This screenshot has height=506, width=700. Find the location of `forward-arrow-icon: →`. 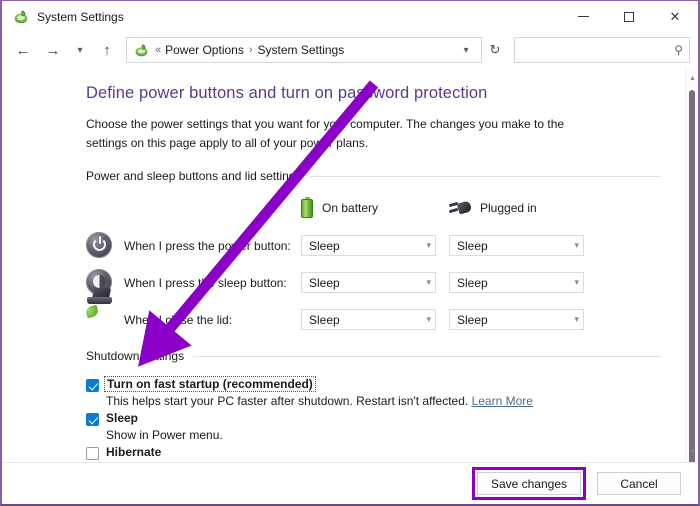

forward-arrow-icon: → is located at coordinates (53, 50).